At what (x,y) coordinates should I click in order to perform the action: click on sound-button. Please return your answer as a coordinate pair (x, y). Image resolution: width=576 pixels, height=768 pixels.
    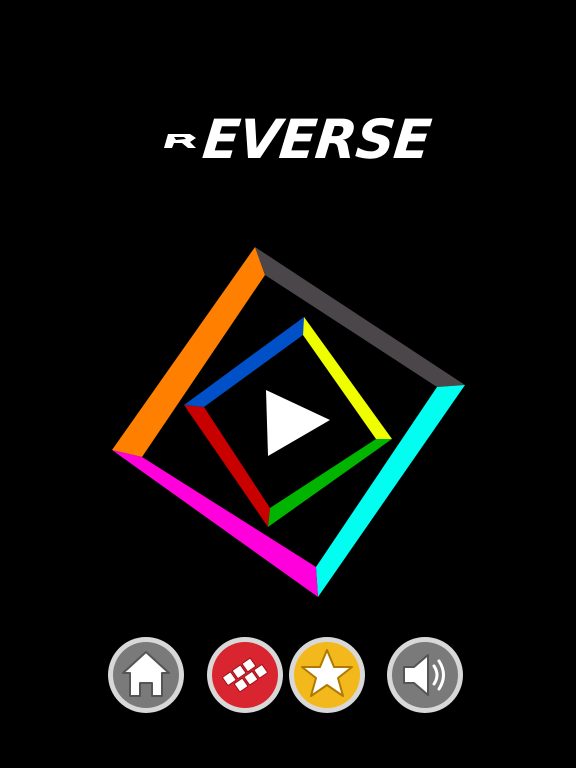
    Looking at the image, I should click on (425, 675).